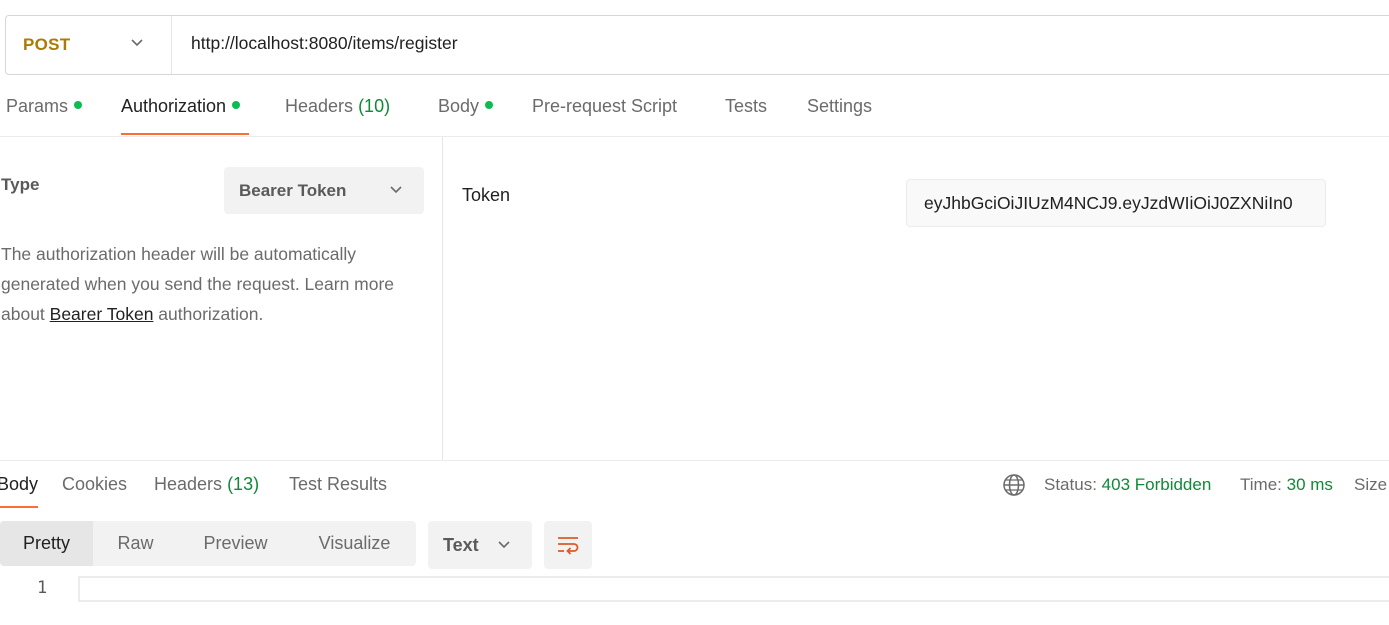 This screenshot has width=1389, height=625. What do you see at coordinates (188, 484) in the screenshot?
I see `response-tab-label: Headers` at bounding box center [188, 484].